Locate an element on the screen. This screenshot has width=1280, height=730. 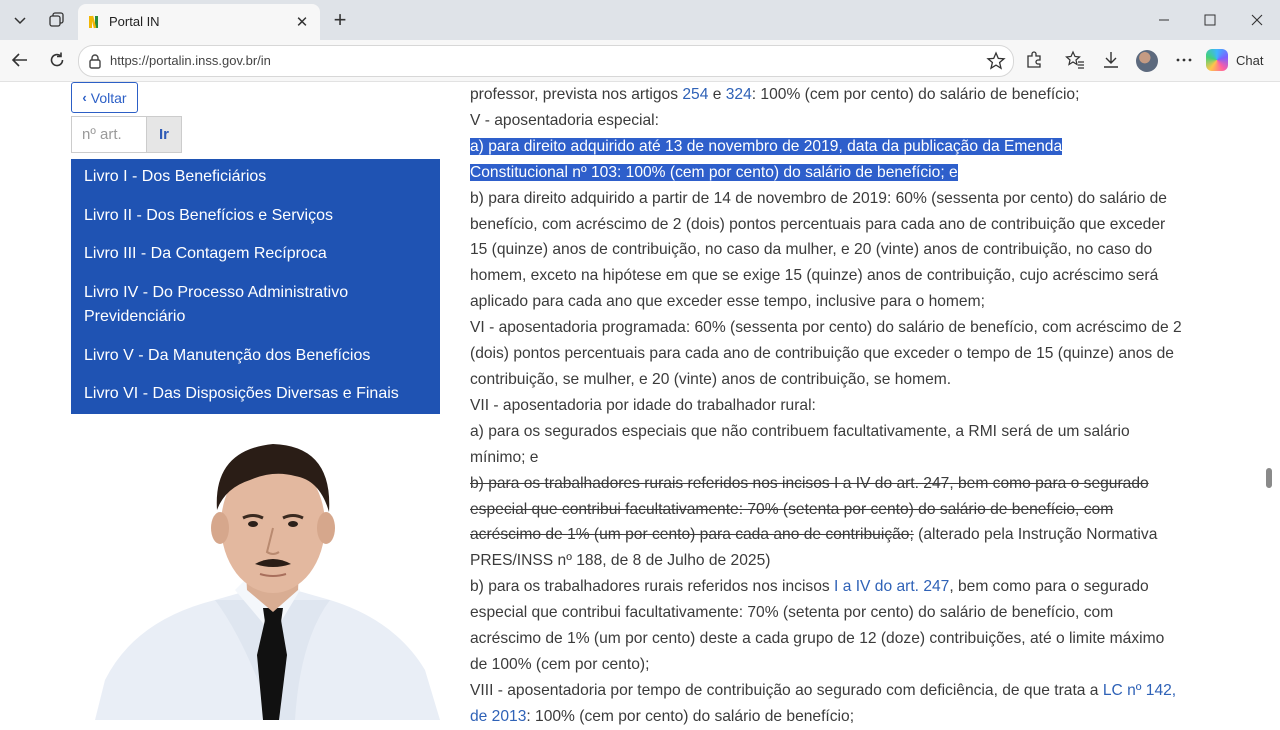
url-text: https://portalin.inss.gov.br/in is located at coordinates (190, 60).